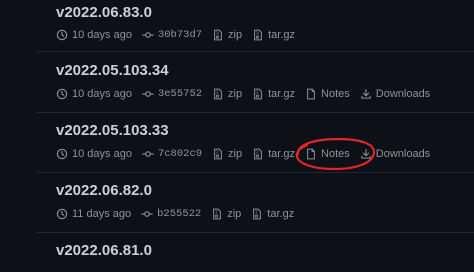 This screenshot has width=474, height=272. I want to click on commit-hash: 30b73d7, so click(180, 35).